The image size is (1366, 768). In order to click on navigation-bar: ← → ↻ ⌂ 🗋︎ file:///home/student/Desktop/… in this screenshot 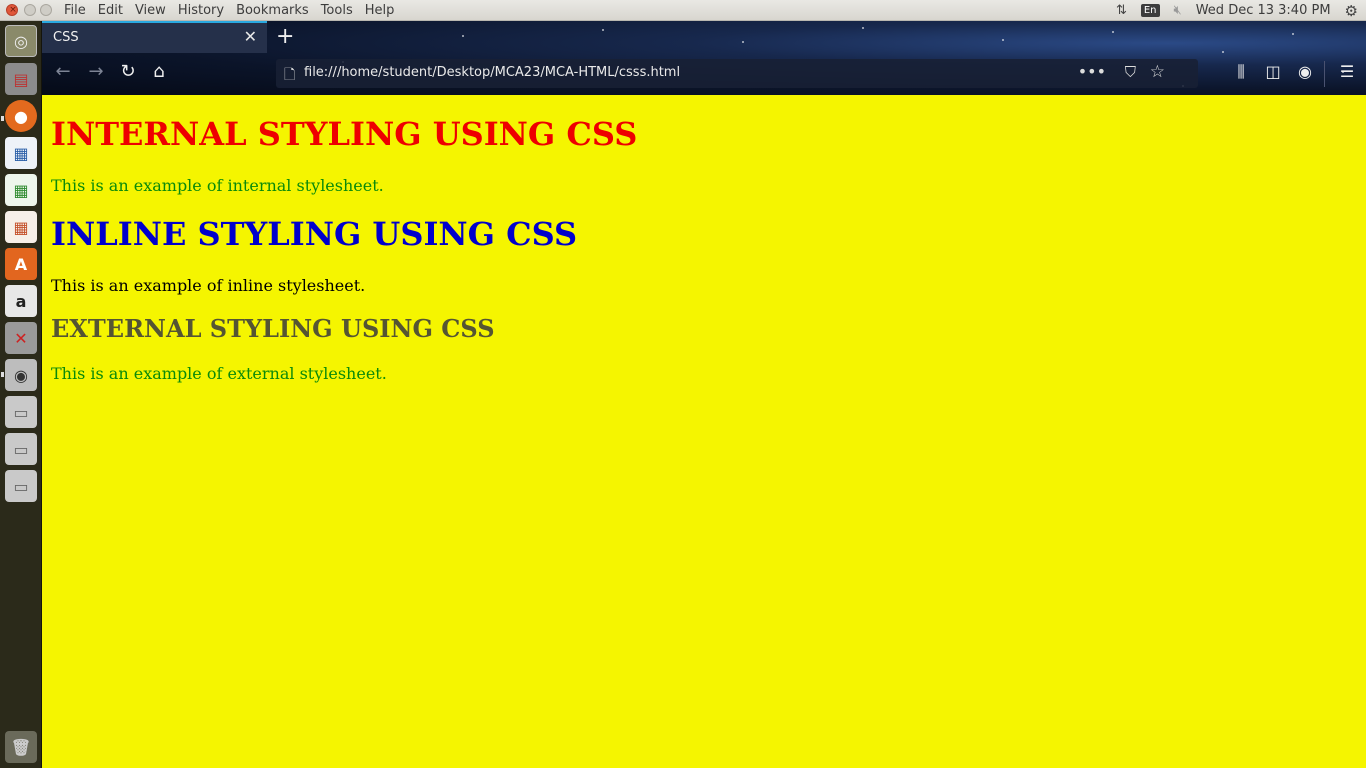, I will do `click(704, 74)`.